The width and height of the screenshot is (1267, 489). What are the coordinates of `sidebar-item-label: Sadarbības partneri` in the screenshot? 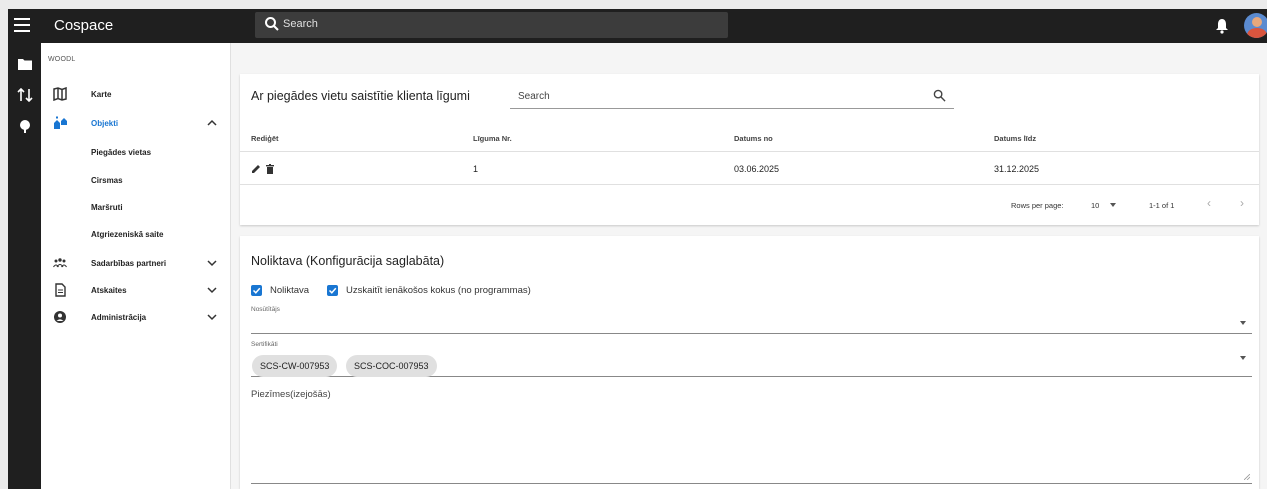 It's located at (129, 263).